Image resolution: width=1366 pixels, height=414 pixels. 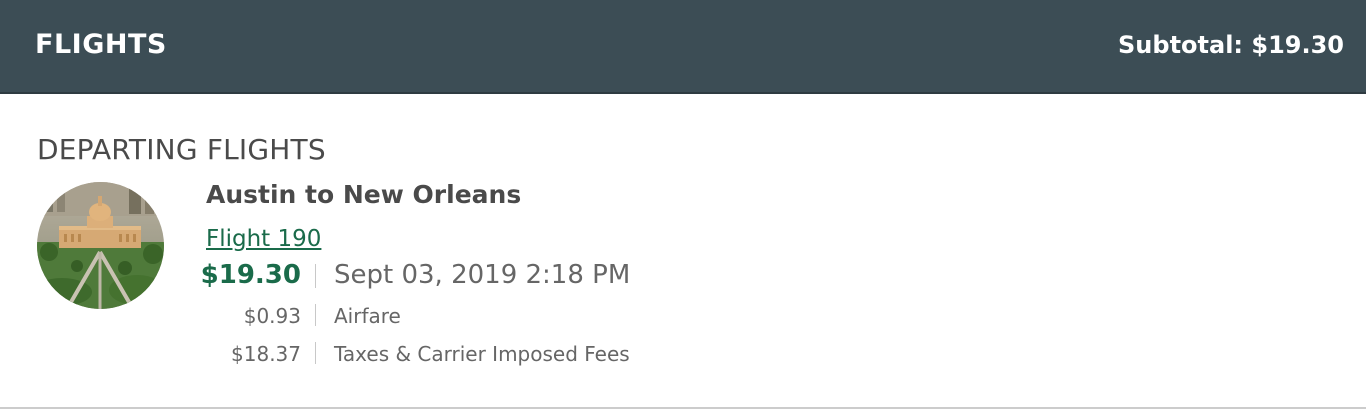 I want to click on breakdown-amount: $18.37, so click(x=266, y=354).